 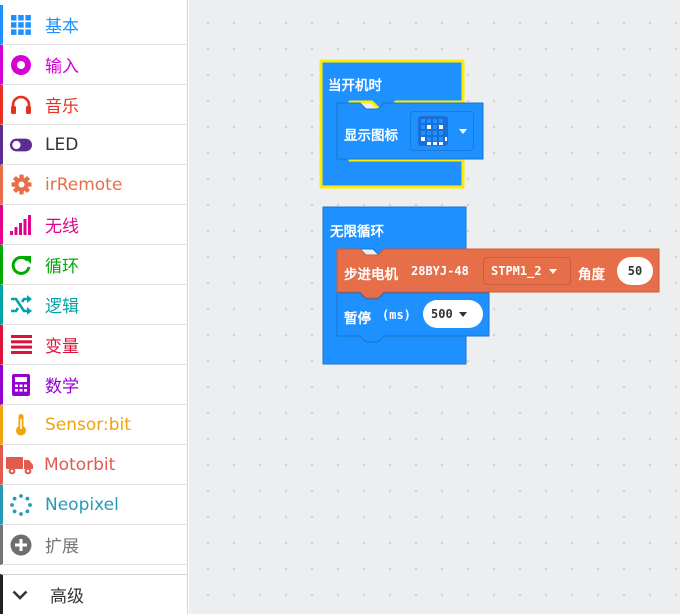 I want to click on category-radio: 无线, so click(x=94, y=225).